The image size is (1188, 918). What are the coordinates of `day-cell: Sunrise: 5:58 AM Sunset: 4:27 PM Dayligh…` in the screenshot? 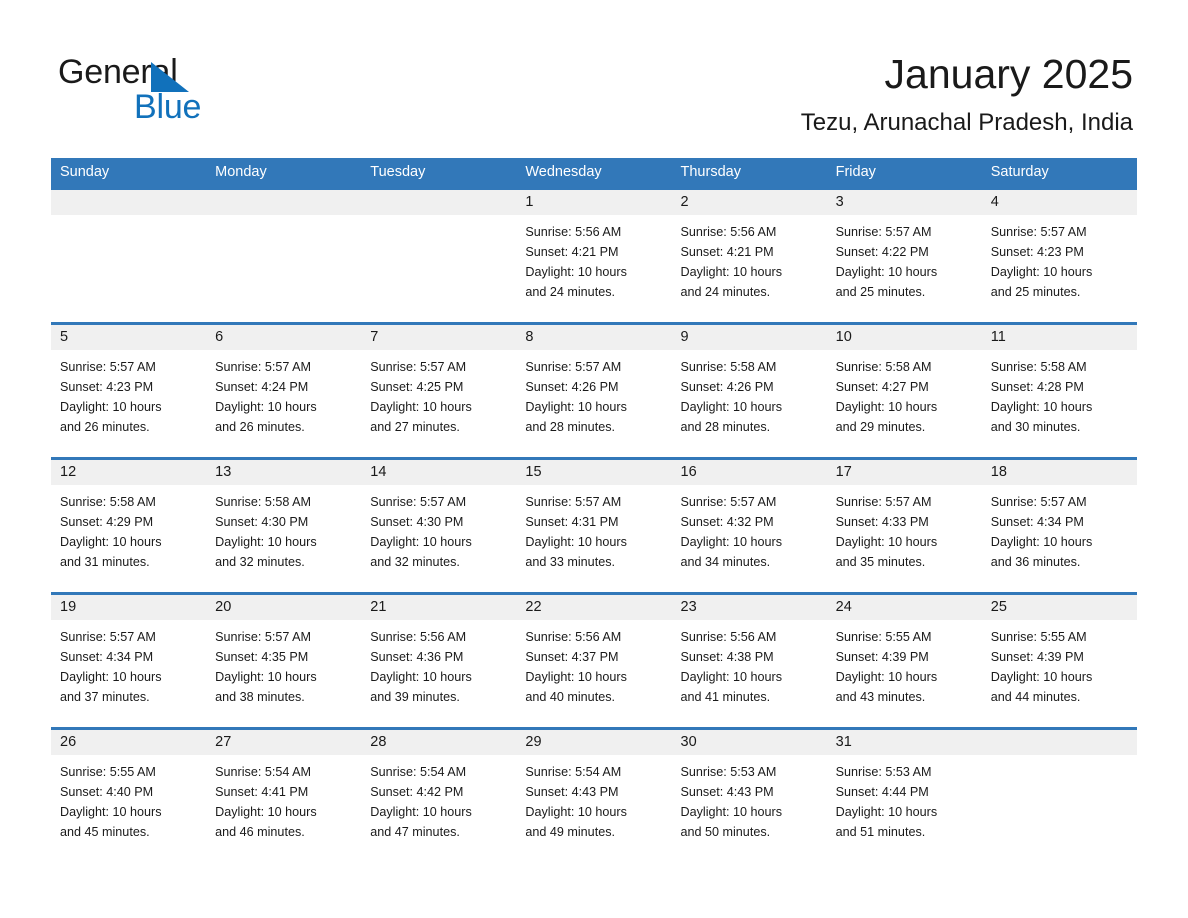 It's located at (904, 403).